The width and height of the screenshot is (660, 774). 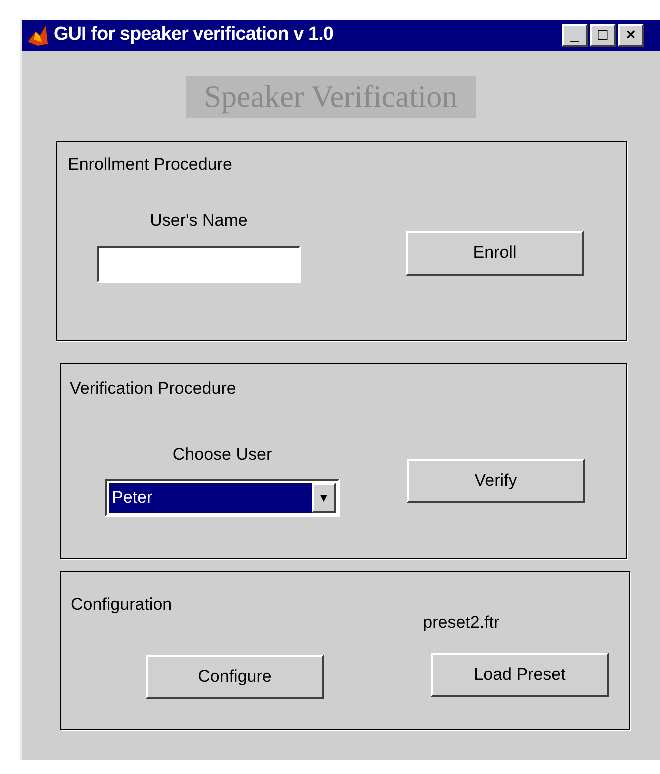 I want to click on push-button: Verify, so click(x=496, y=480).